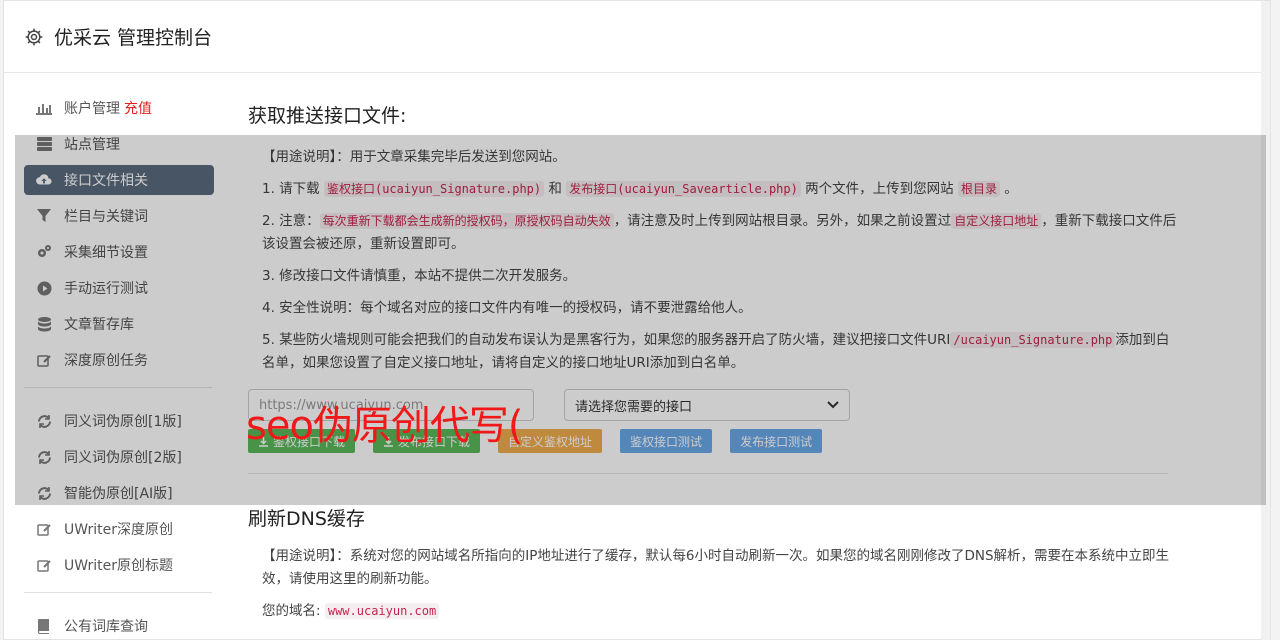  What do you see at coordinates (44, 288) in the screenshot?
I see `play-circle-icon` at bounding box center [44, 288].